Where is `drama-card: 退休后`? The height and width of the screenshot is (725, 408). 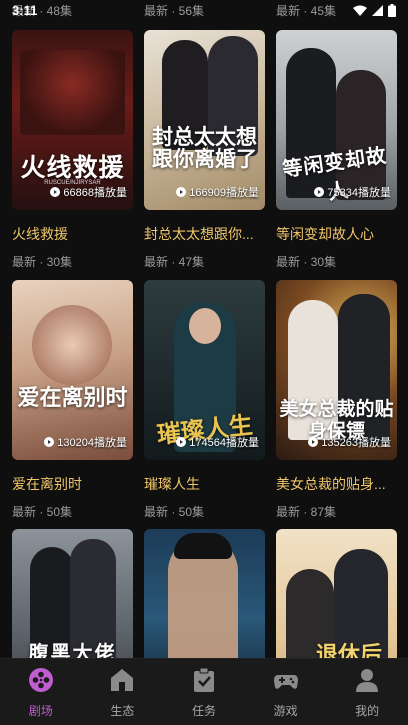
drama-card: 退休后 is located at coordinates (336, 594).